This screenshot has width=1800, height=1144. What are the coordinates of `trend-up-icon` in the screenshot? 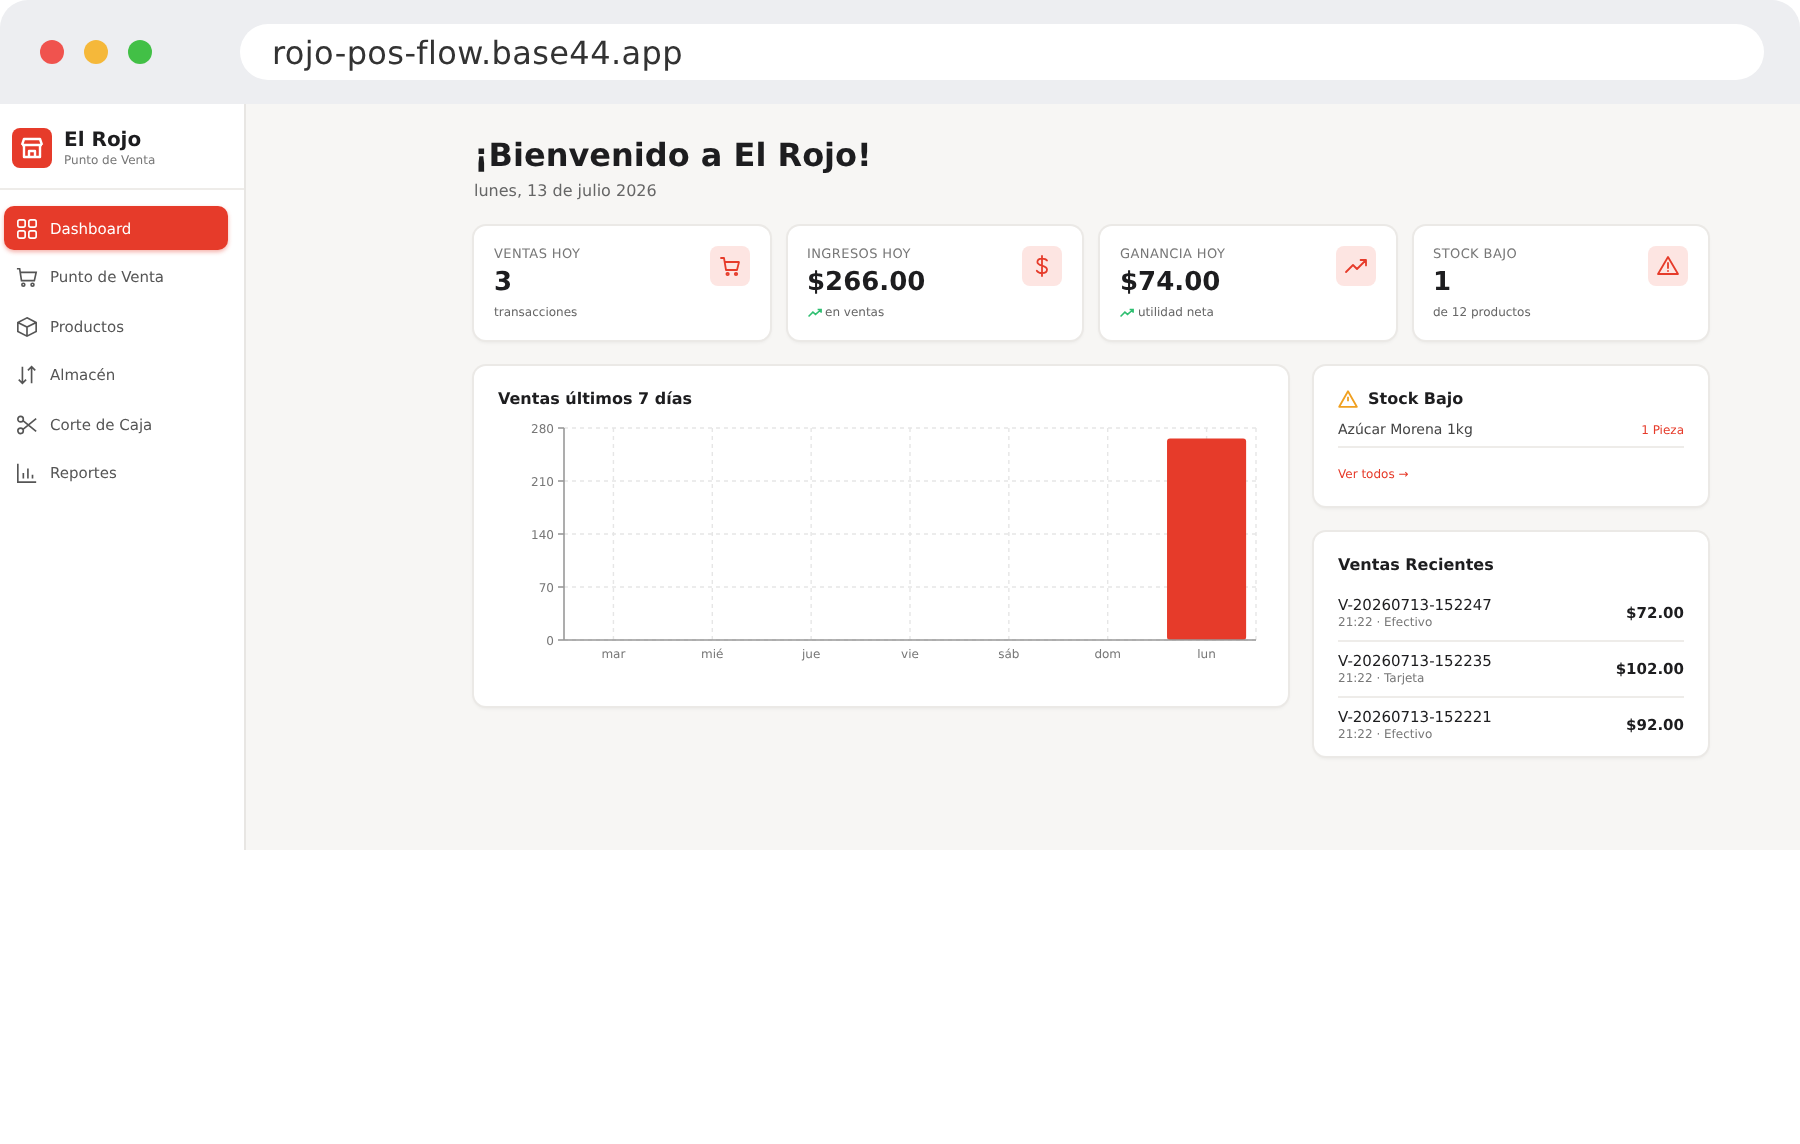 It's located at (1355, 266).